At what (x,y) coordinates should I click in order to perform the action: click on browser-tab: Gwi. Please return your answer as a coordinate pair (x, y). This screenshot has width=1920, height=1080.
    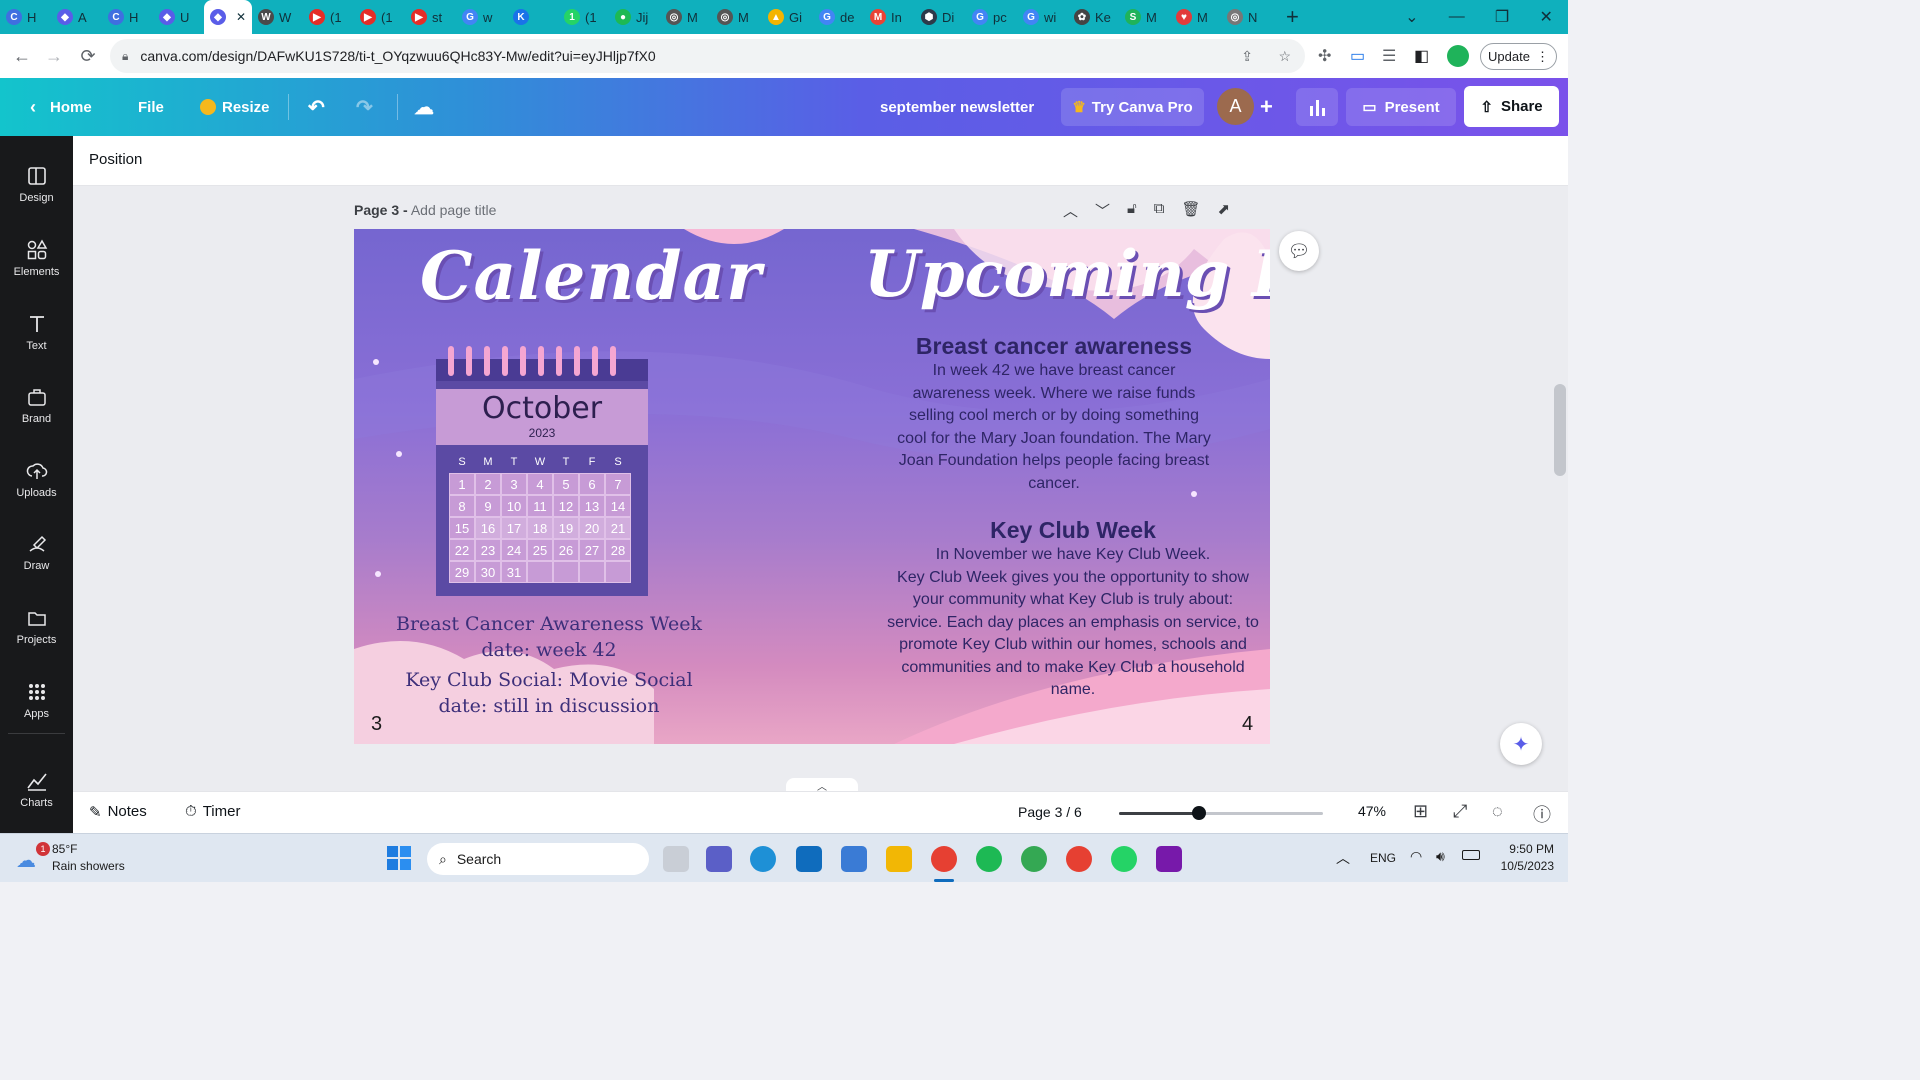
    Looking at the image, I should click on (1042, 17).